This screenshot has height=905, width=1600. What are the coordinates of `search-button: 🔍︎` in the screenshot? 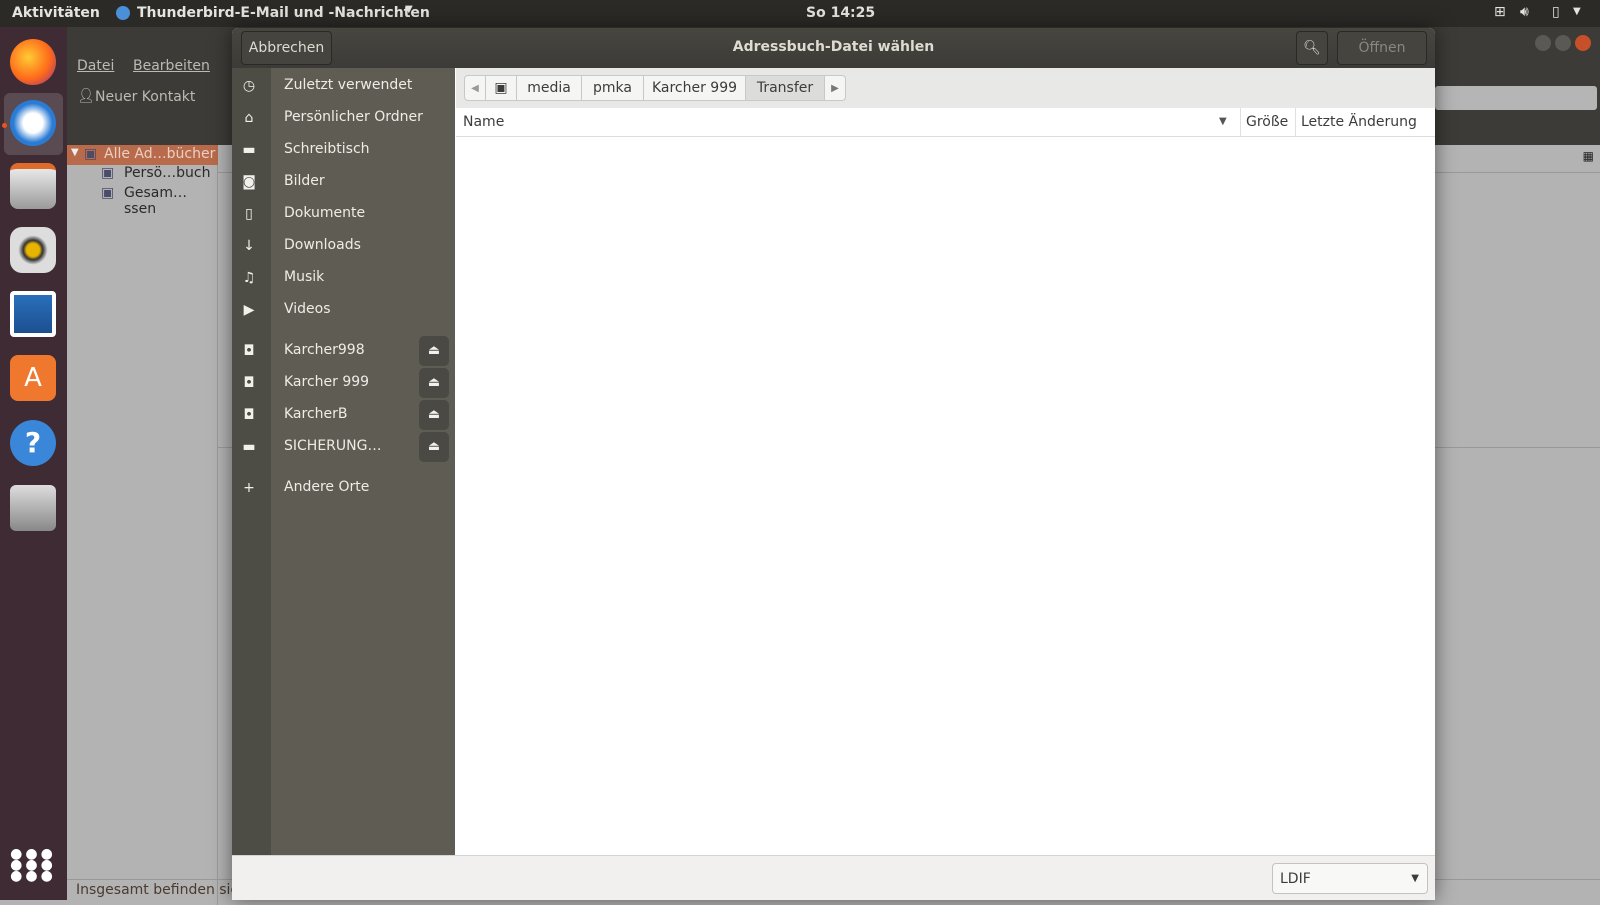 It's located at (1312, 48).